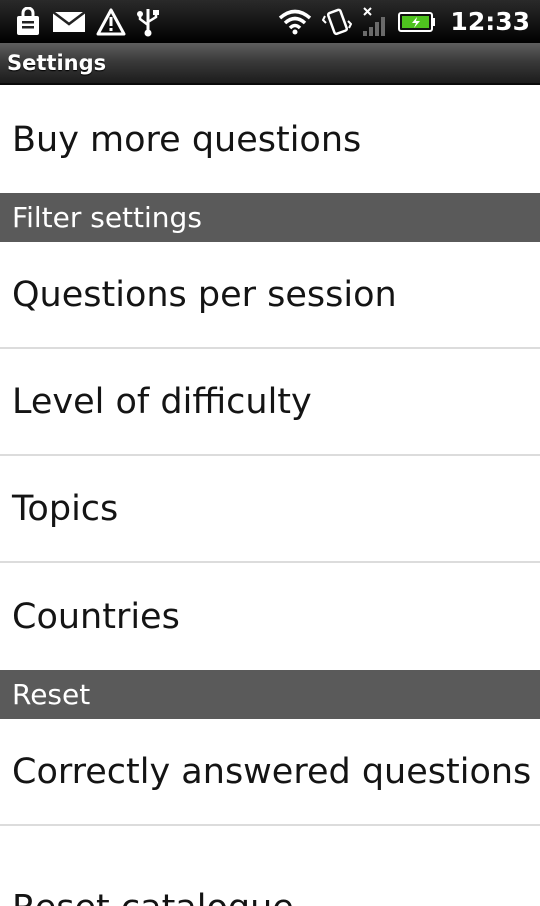 The width and height of the screenshot is (540, 906). I want to click on notification-icons, so click(87, 21).